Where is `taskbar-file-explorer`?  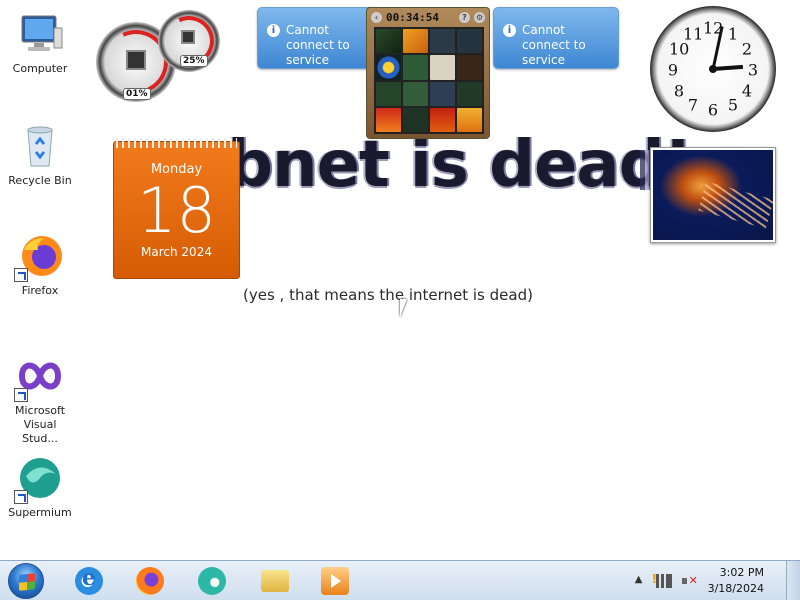
taskbar-file-explorer is located at coordinates (275, 581).